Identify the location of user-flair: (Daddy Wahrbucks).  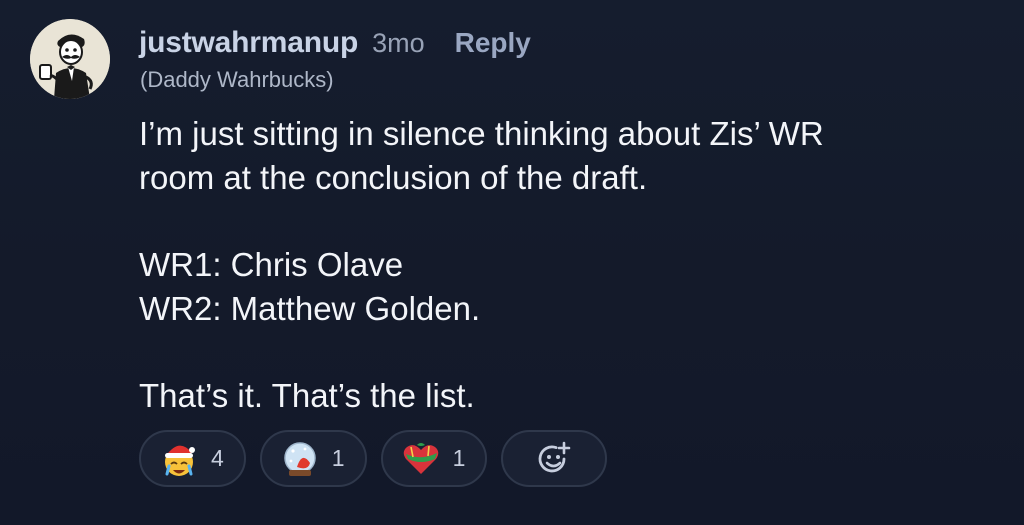
(237, 79).